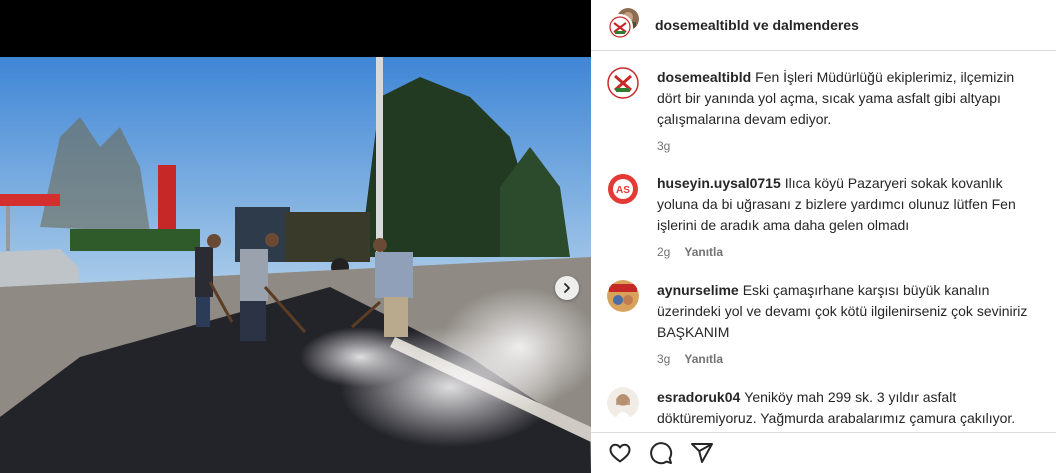 This screenshot has height=473, width=1056. I want to click on comment-icon, so click(661, 453).